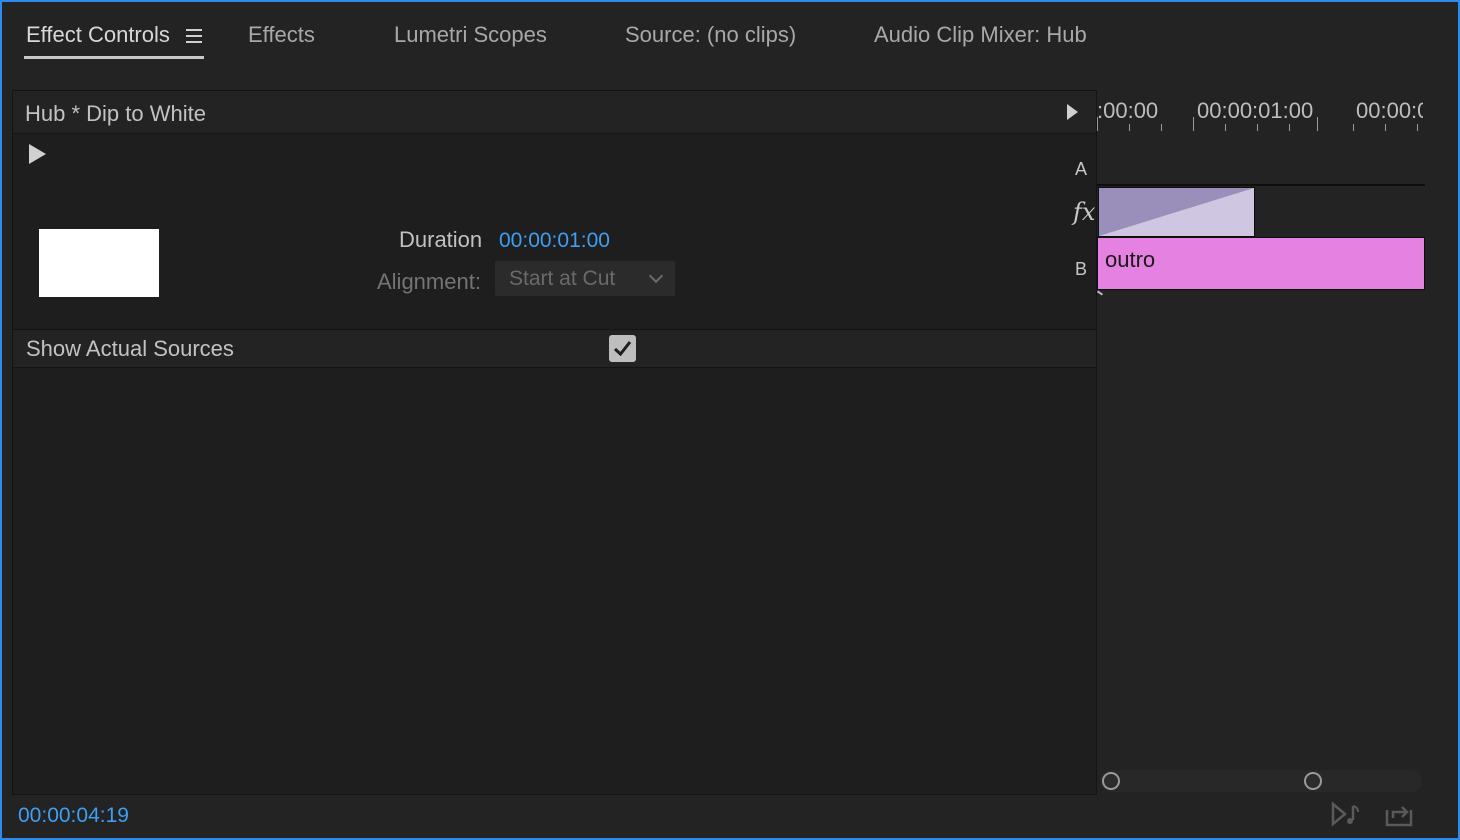 The width and height of the screenshot is (1460, 840). Describe the element at coordinates (554, 349) in the screenshot. I see `show-sources-row: Show Actual Sources` at that location.